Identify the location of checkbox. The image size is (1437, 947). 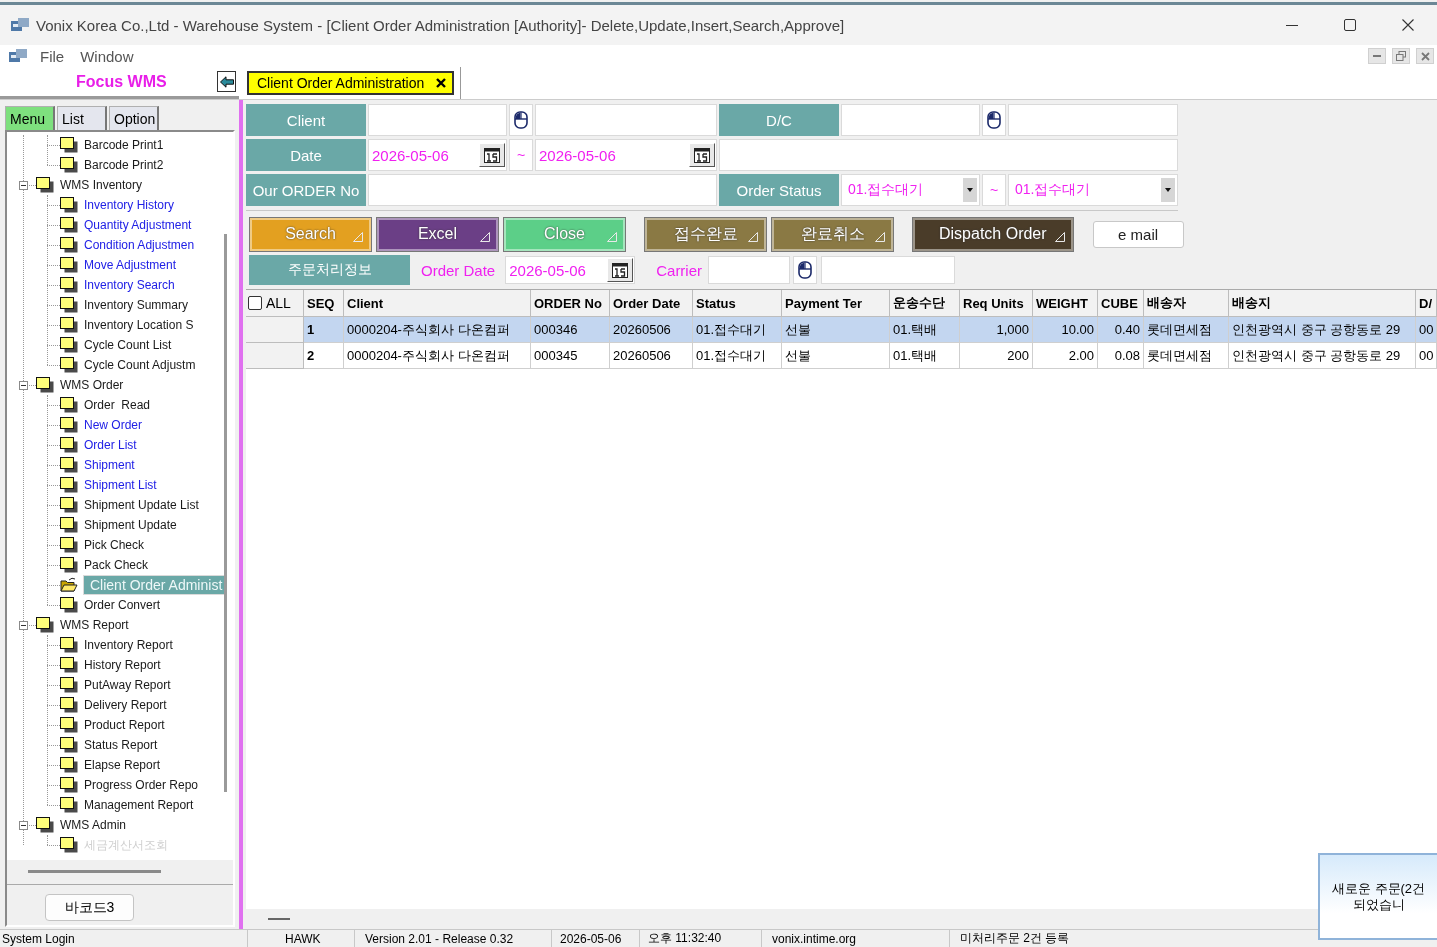
(255, 303).